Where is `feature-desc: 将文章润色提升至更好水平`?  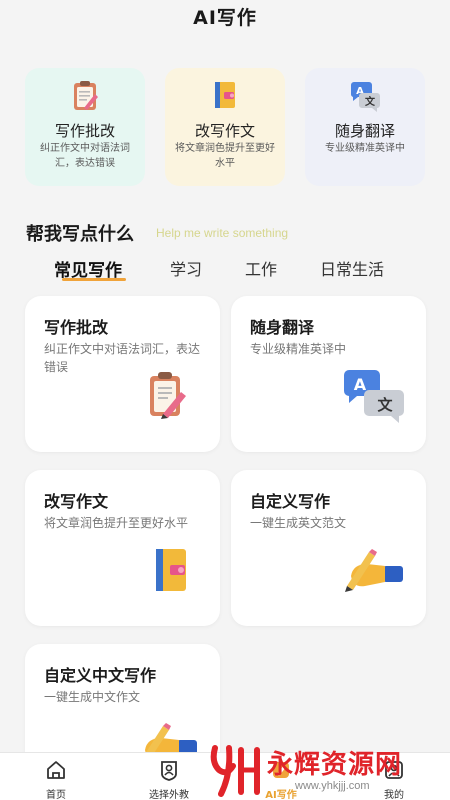
feature-desc: 将文章润色提升至更好水平 is located at coordinates (225, 156).